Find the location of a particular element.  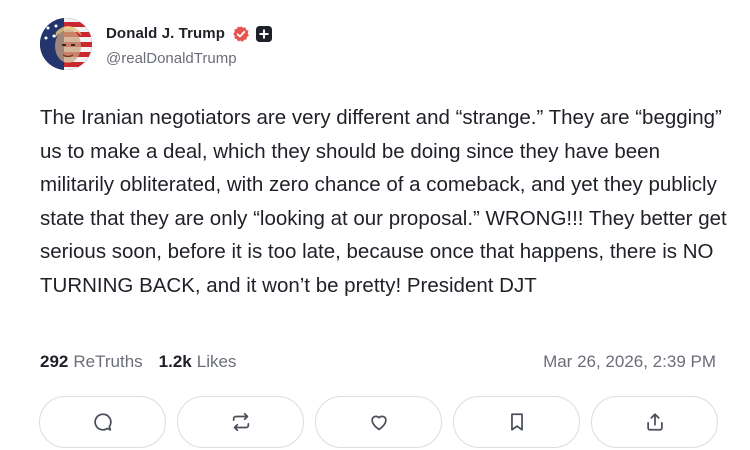

flag-portrait-avatar-icon is located at coordinates (66, 44).